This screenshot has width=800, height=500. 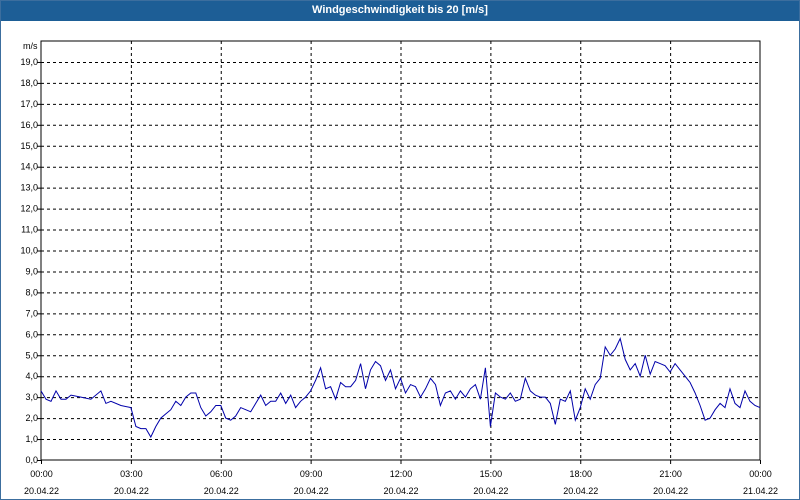 I want to click on y-tick-label: 11,0, so click(x=29, y=230).